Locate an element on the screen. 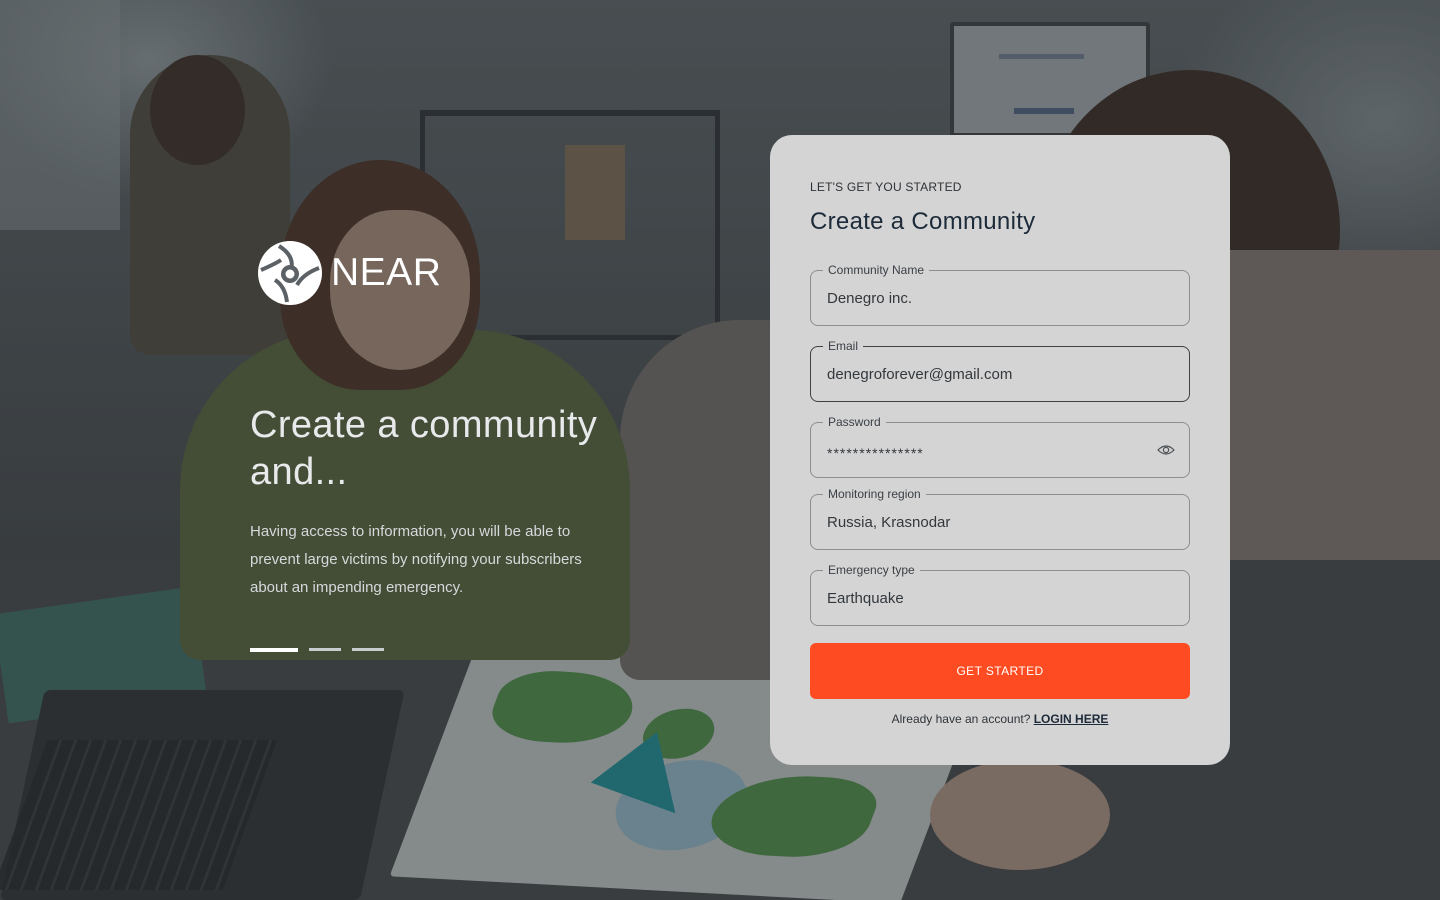 The height and width of the screenshot is (900, 1440). eye-icon is located at coordinates (1166, 450).